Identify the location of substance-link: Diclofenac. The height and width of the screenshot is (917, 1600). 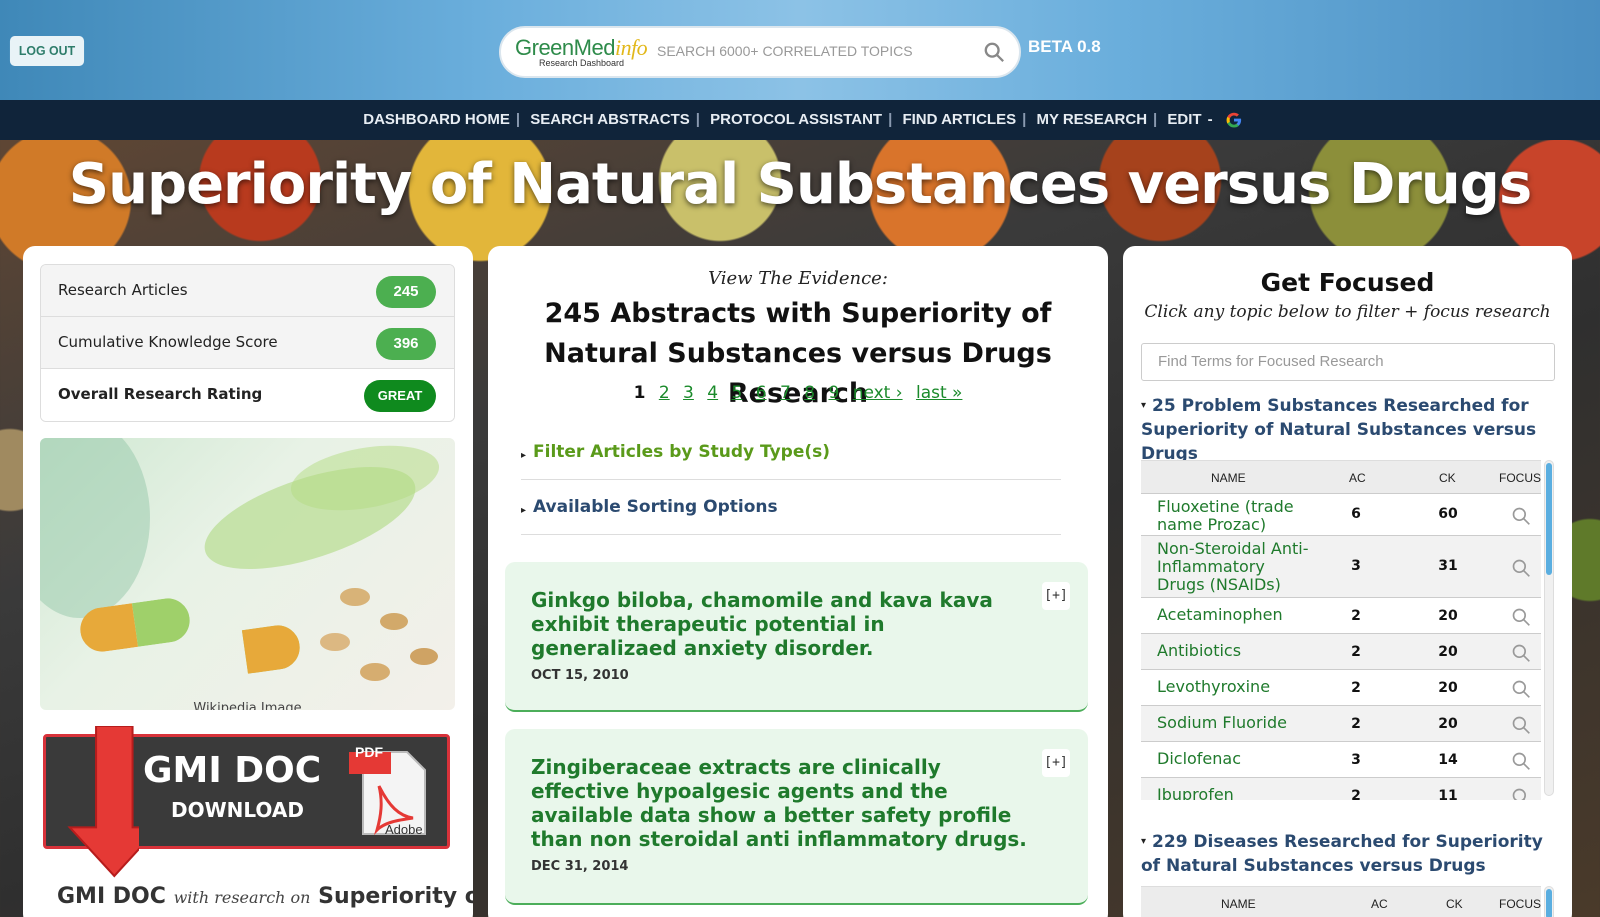
(1237, 759).